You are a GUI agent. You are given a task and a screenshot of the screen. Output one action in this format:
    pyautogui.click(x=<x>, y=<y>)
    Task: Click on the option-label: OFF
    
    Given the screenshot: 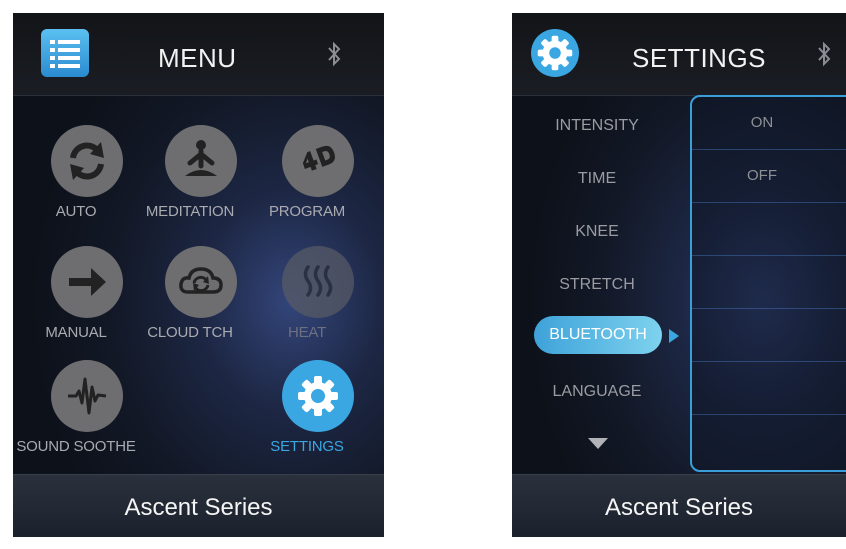 What is the action you would take?
    pyautogui.click(x=762, y=175)
    